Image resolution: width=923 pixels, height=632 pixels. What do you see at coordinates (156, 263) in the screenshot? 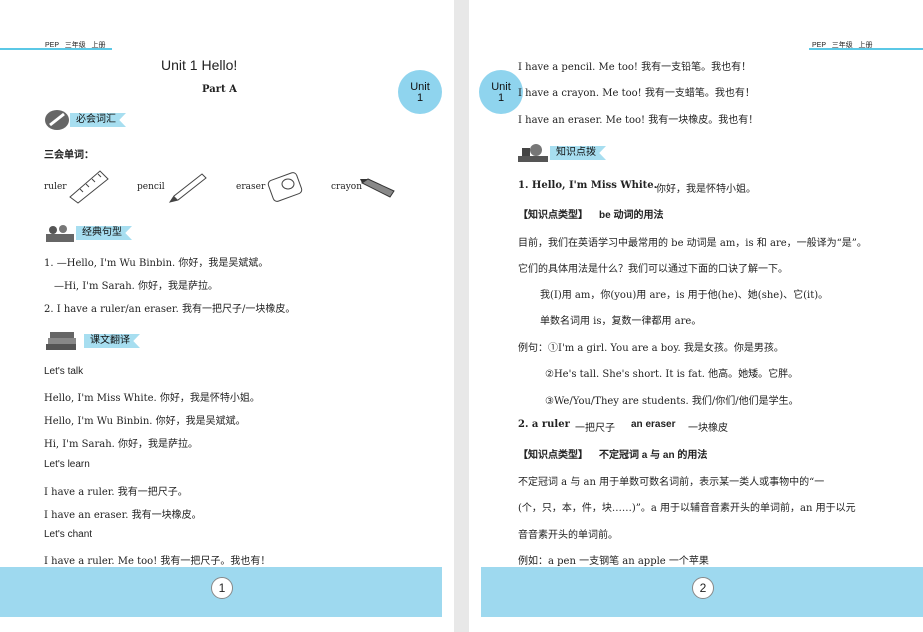
I see `sentence-line-1: 1. —Hello, I'm Wu Binbin. 你好，我是吴斌斌。` at bounding box center [156, 263].